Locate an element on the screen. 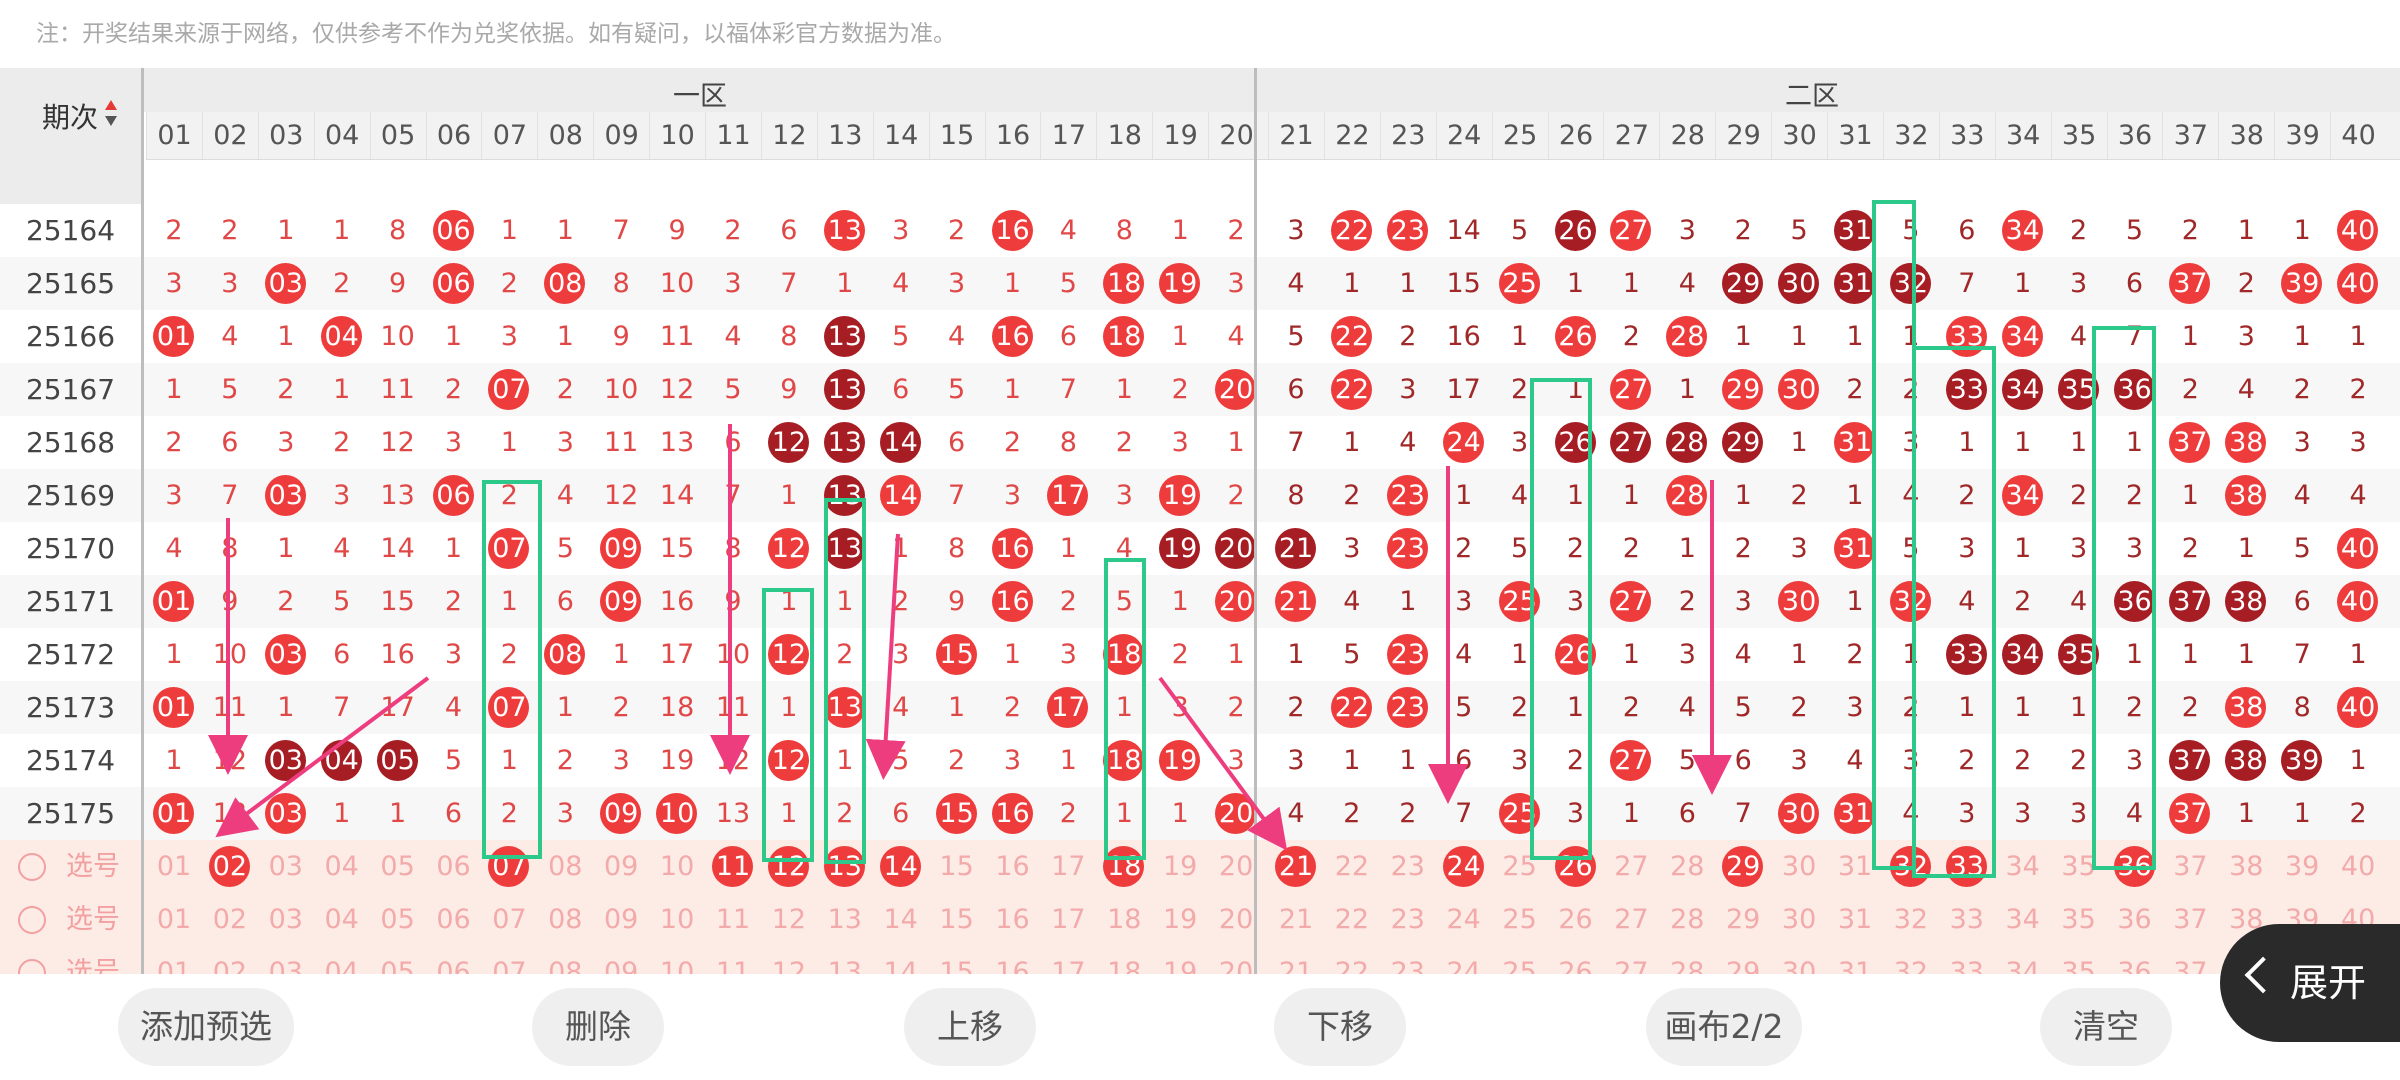  drawn-number-ball: 33 is located at coordinates (1967, 866).